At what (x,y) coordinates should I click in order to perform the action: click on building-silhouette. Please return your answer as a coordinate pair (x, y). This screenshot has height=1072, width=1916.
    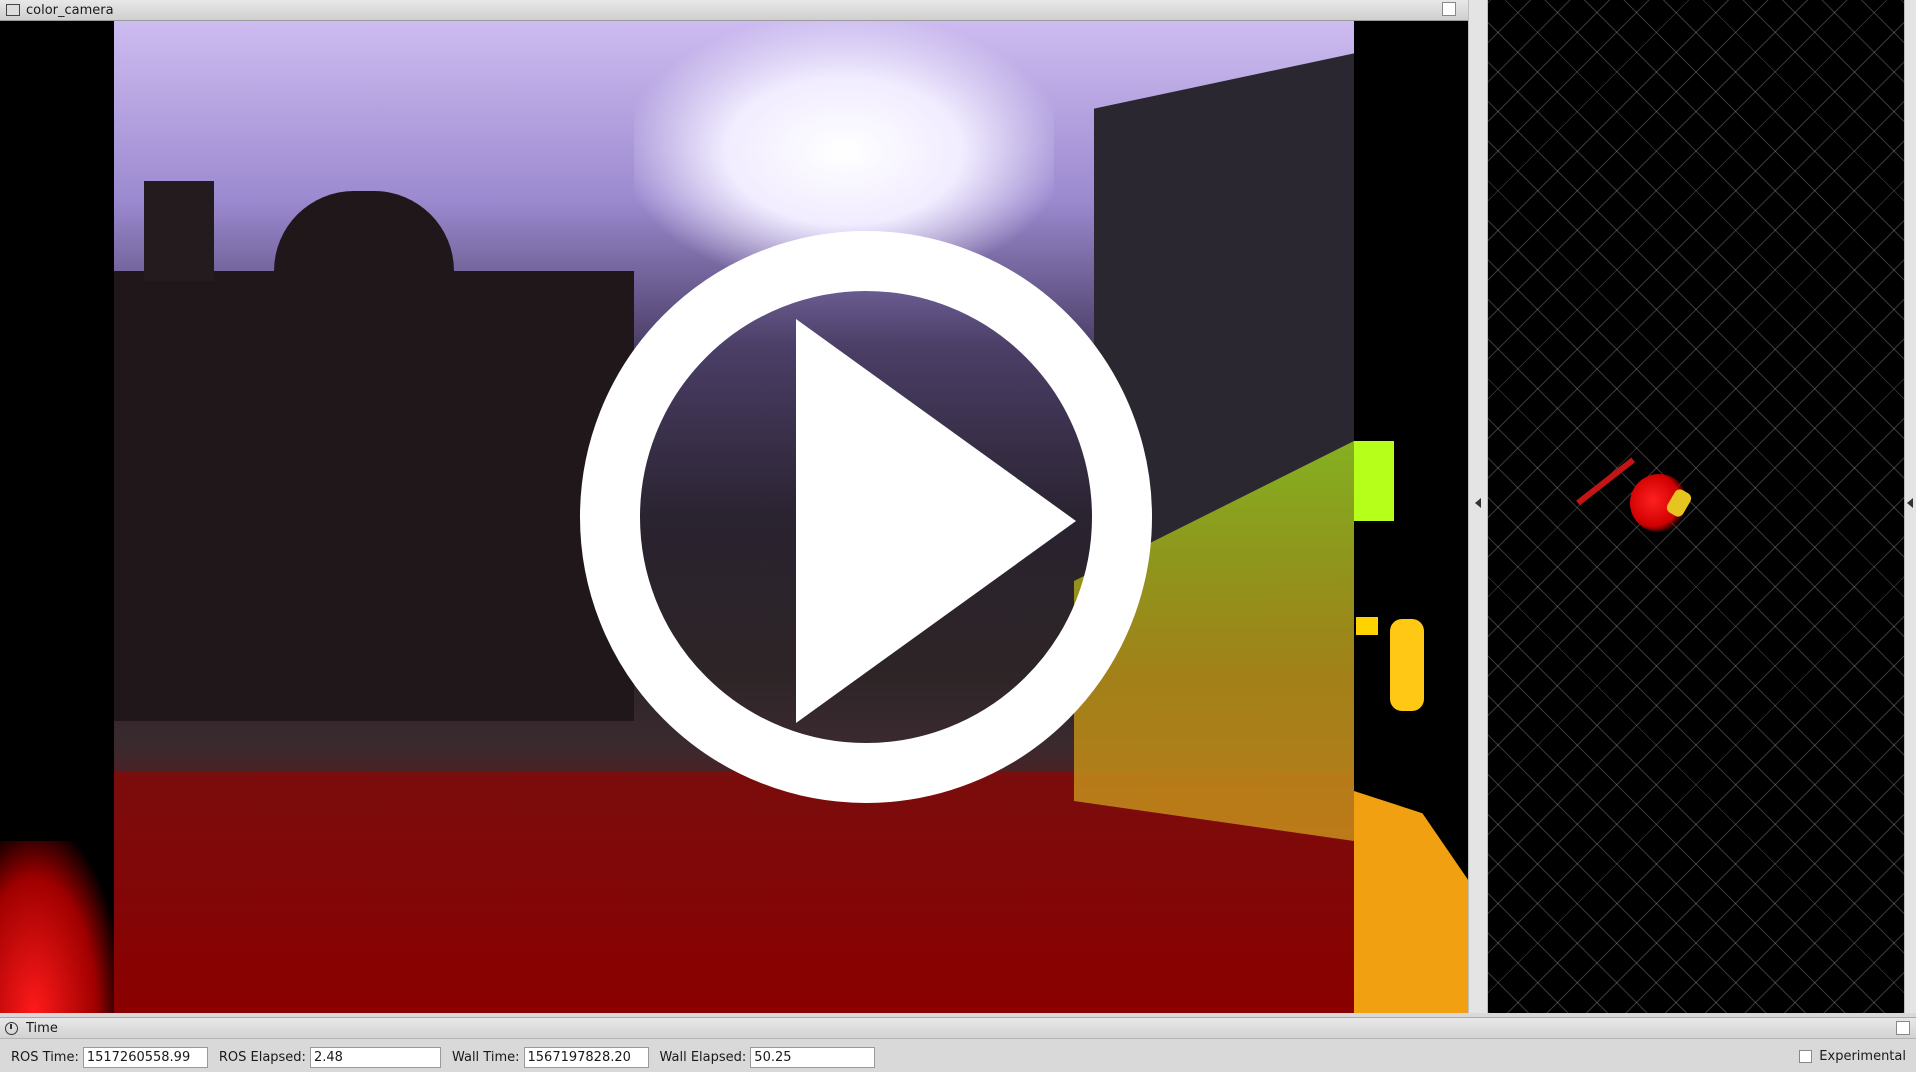
    Looking at the image, I should click on (374, 451).